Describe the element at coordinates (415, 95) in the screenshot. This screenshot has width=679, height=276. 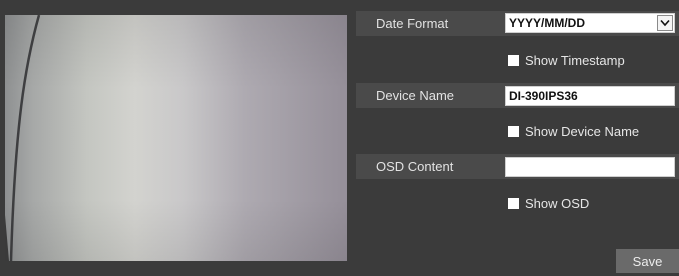
I see `device-name-label: Device Name` at that location.